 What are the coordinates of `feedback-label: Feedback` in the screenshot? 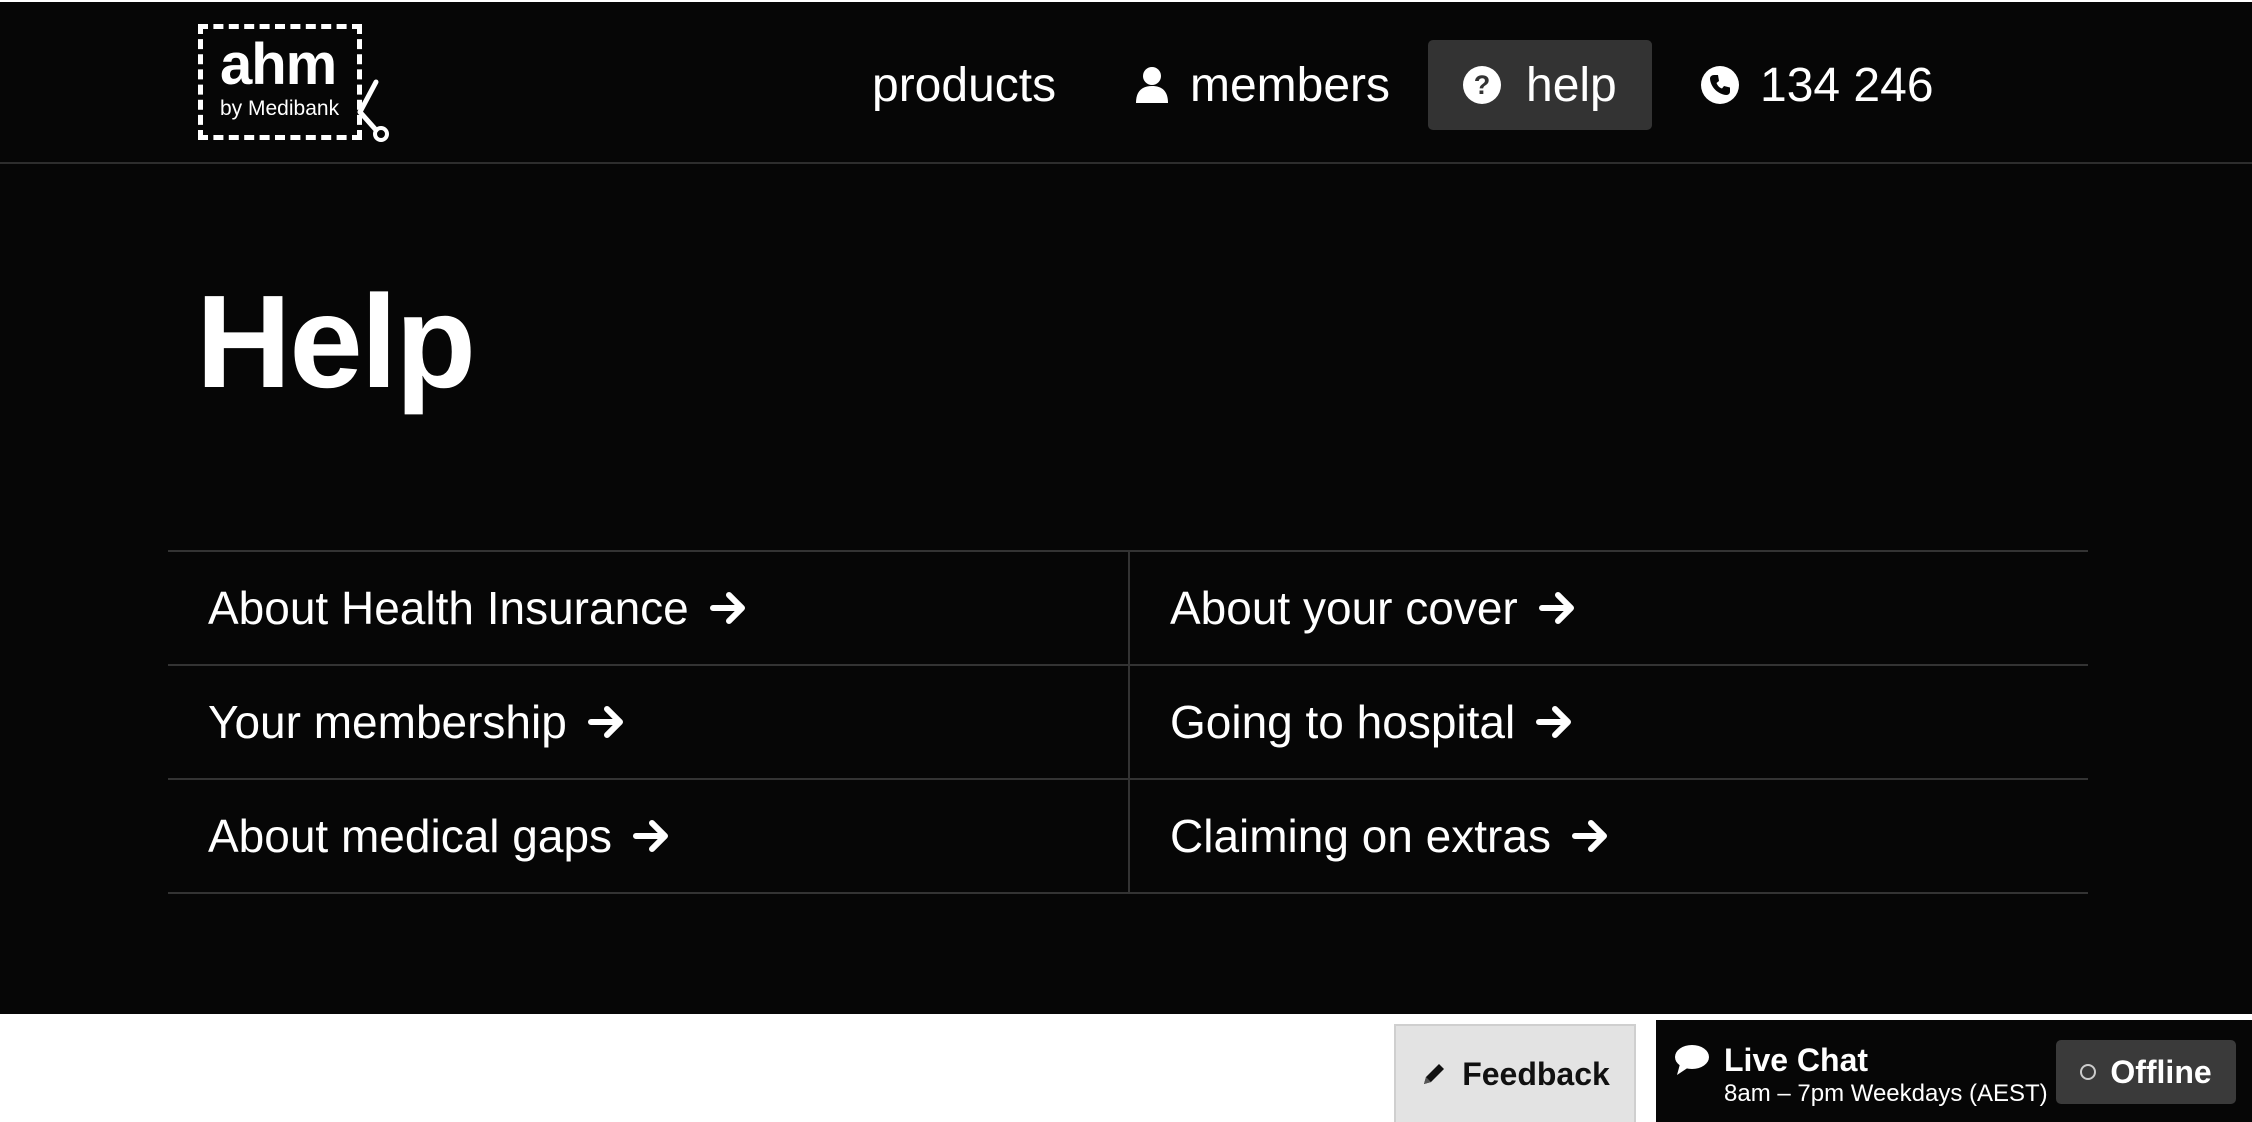 It's located at (1536, 1073).